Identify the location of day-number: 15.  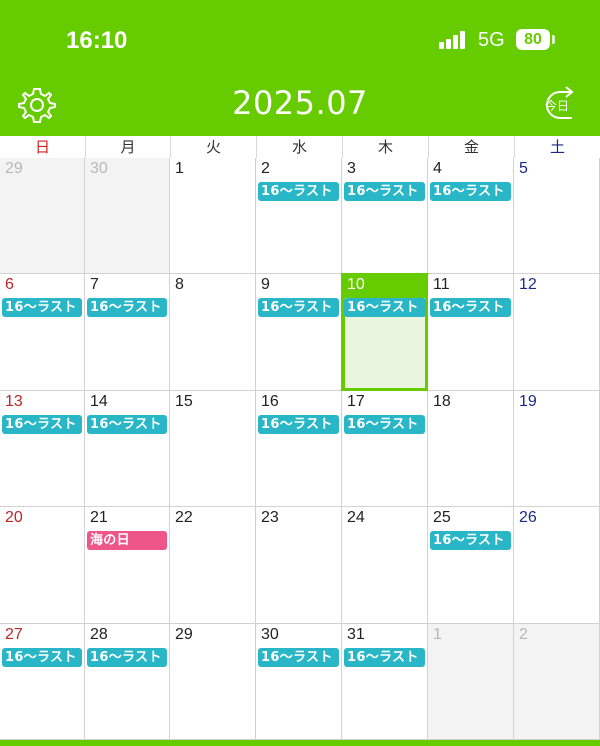
(184, 401).